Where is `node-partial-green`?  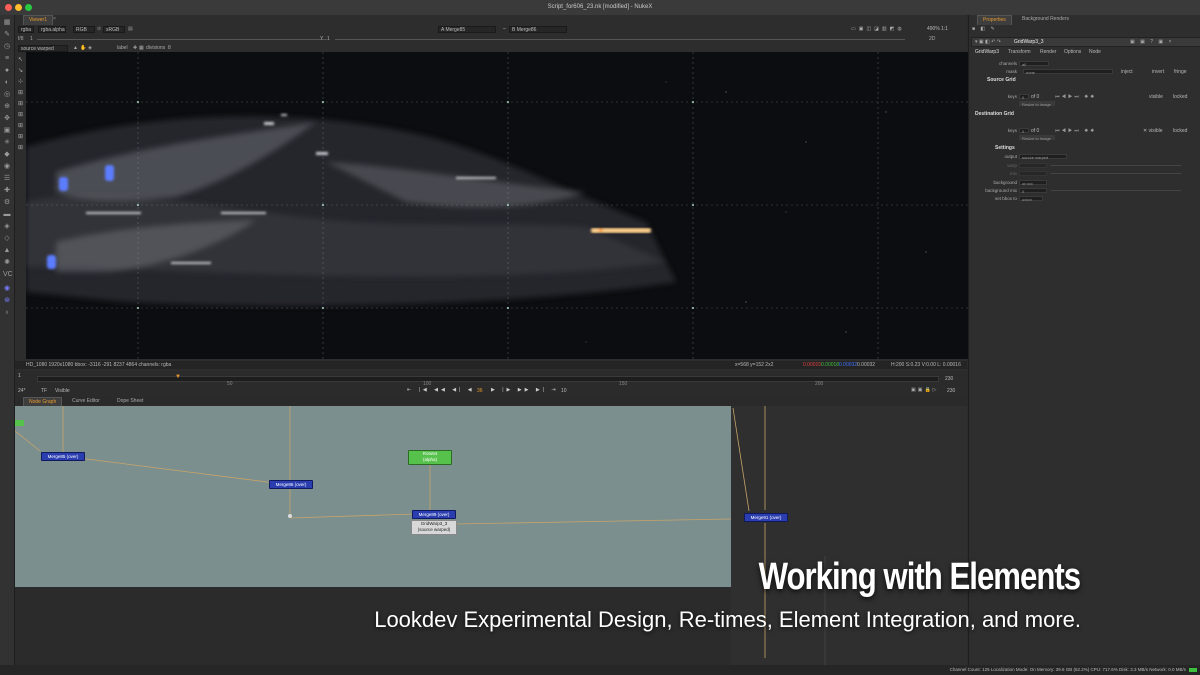
node-partial-green is located at coordinates (19, 423).